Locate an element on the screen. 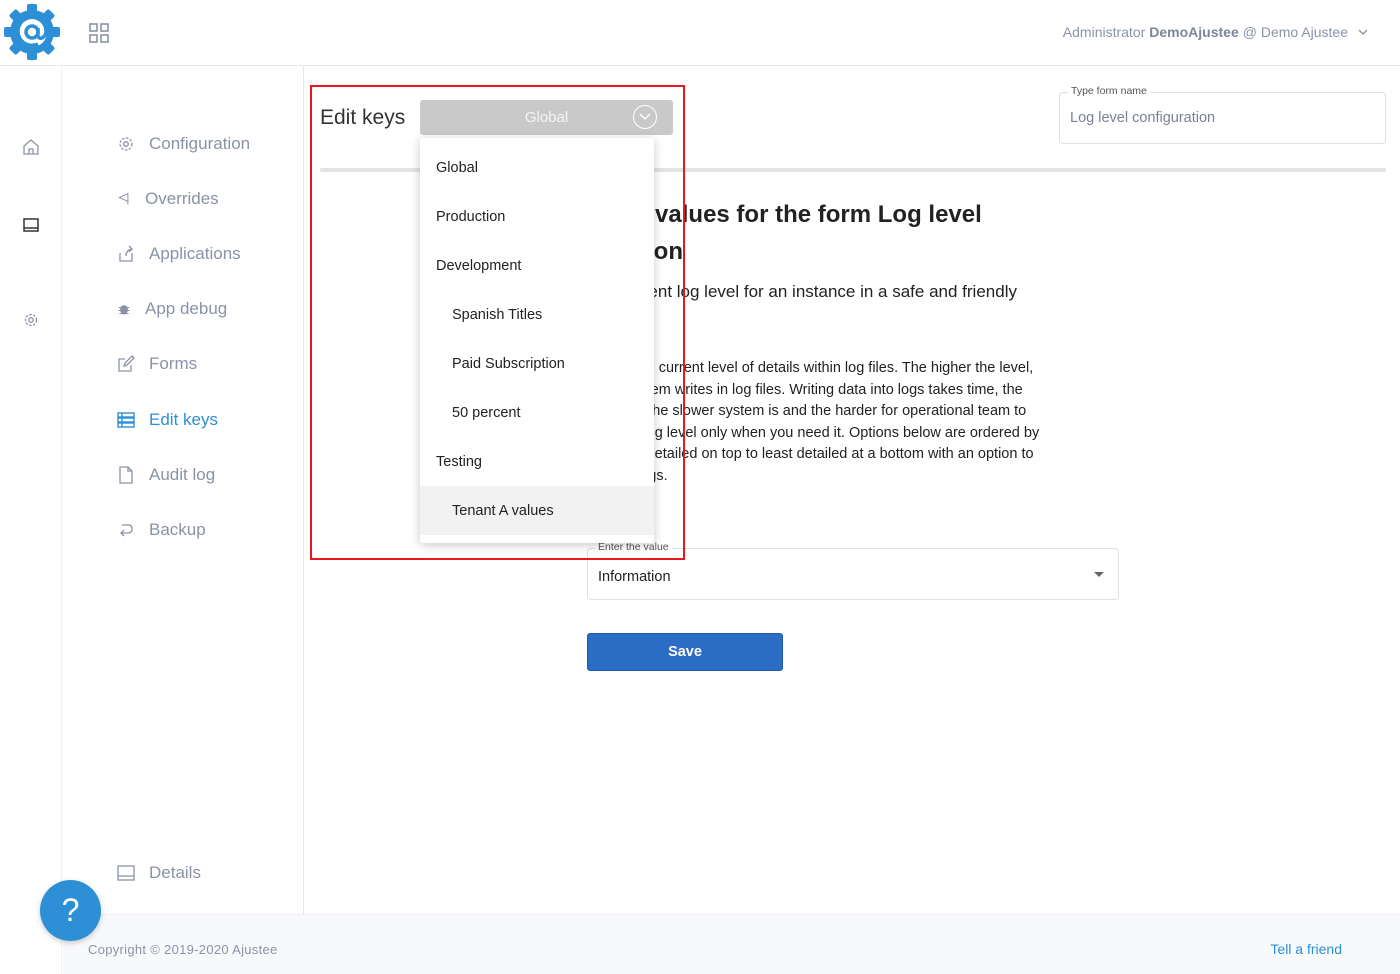 This screenshot has width=1400, height=974. user-role: Administrator is located at coordinates (1104, 32).